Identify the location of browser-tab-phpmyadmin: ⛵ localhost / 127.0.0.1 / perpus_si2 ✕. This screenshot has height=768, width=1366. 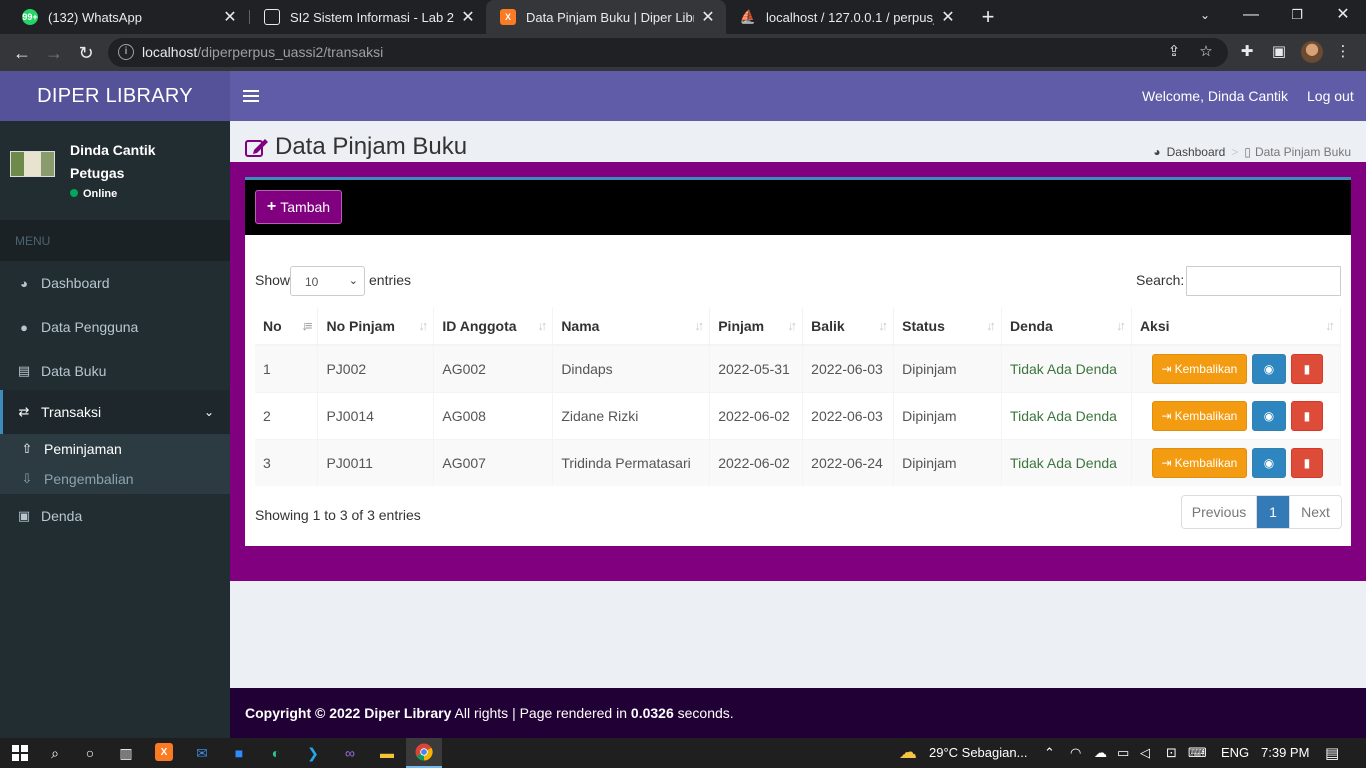
(846, 17).